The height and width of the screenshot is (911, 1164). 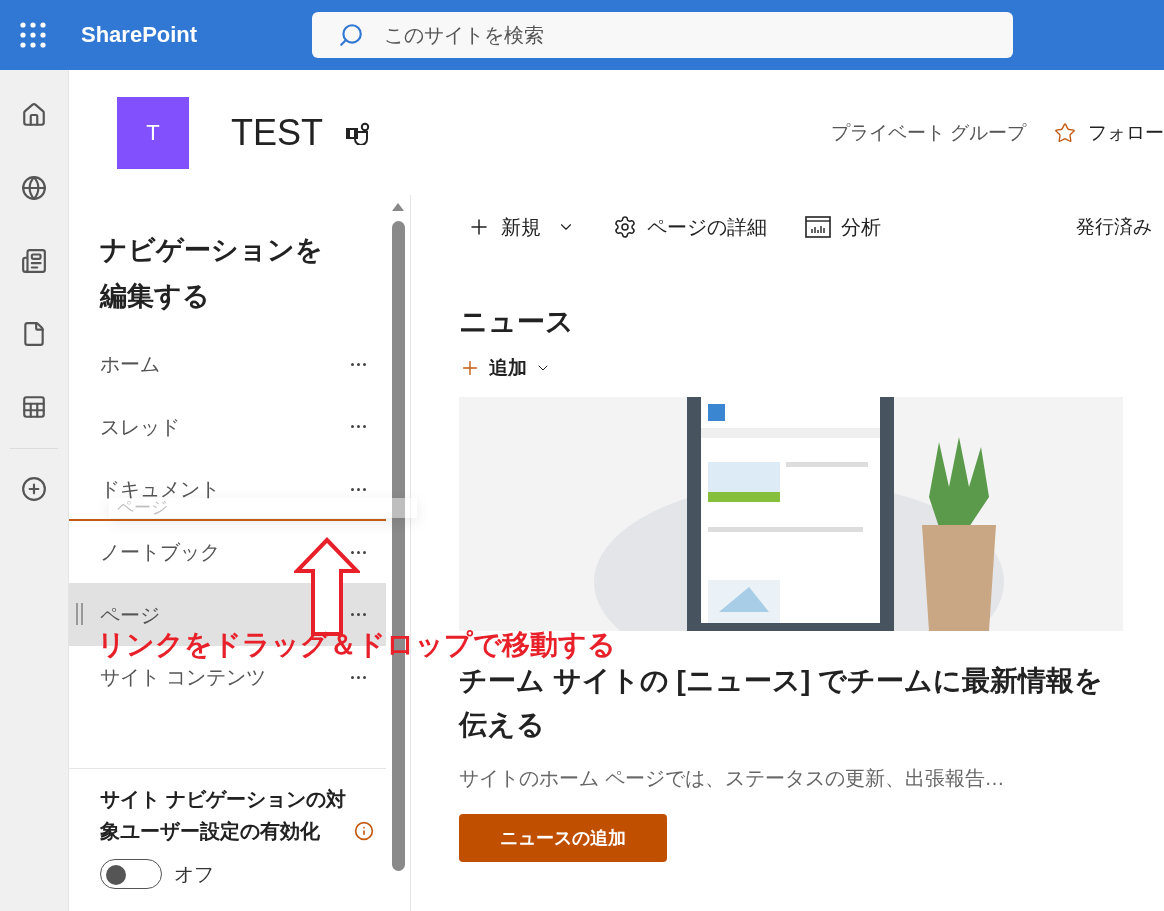 I want to click on table-icon, so click(x=34, y=407).